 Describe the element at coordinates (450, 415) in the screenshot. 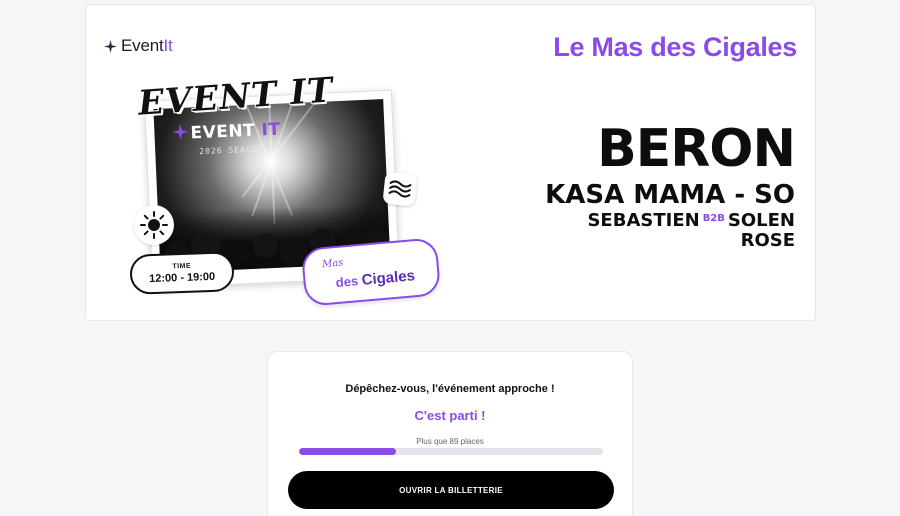

I see `sale-status: C'est parti !` at that location.